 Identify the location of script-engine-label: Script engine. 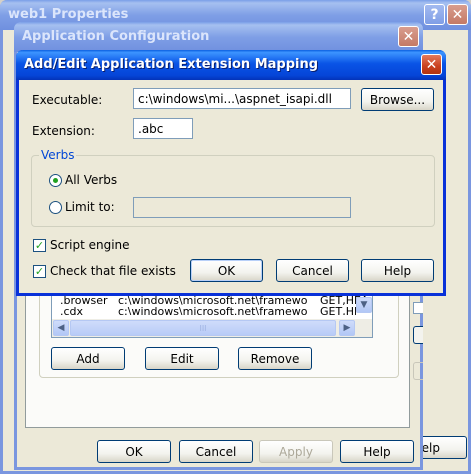
(90, 245).